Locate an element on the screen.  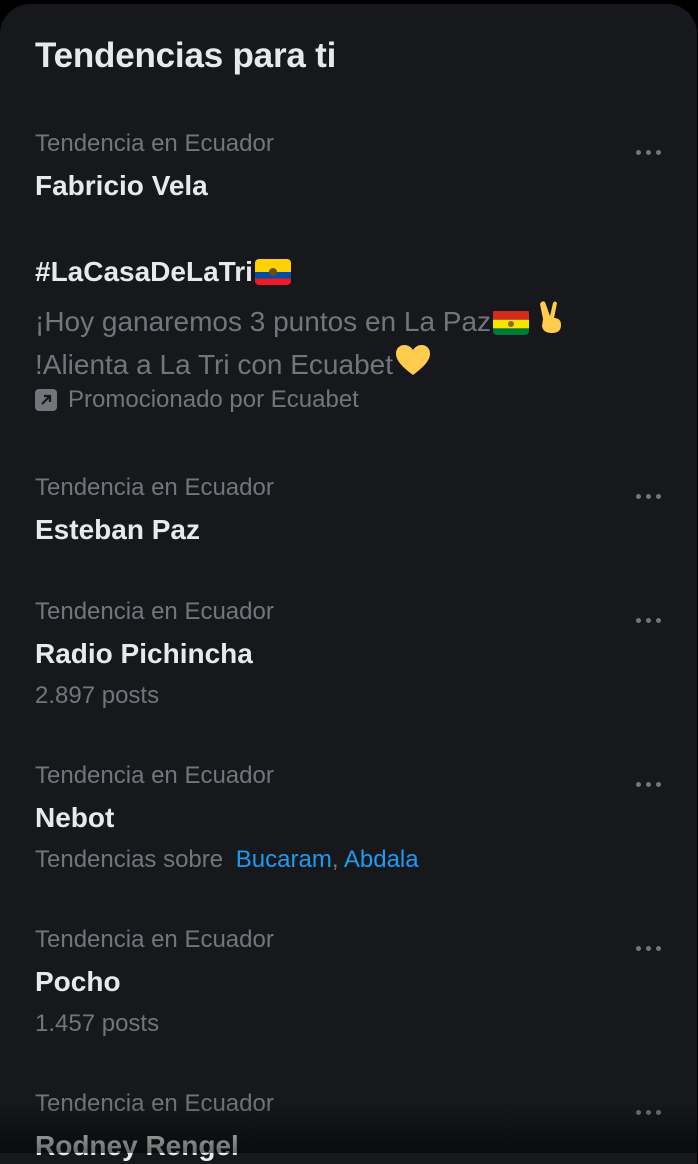
trend-post-count: 1.457 posts is located at coordinates (97, 1023).